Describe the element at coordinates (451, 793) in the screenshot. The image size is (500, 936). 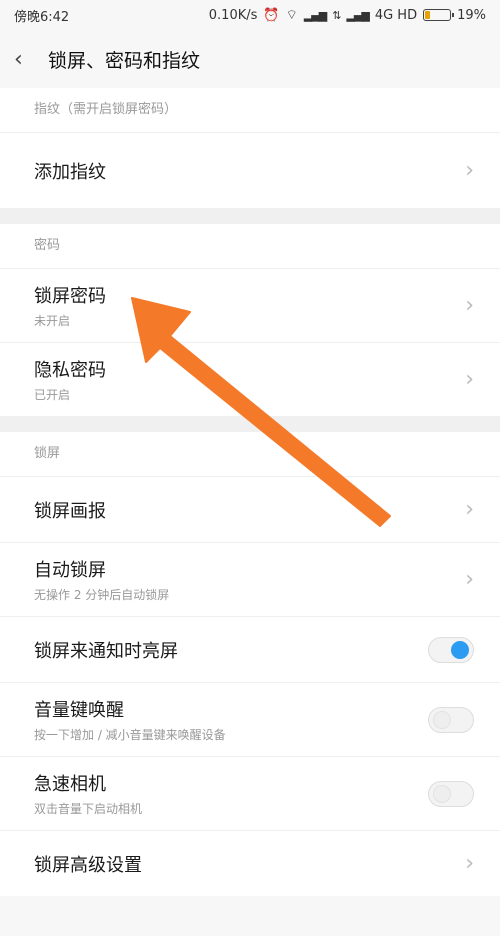
I see `quick-camera-toggle` at that location.